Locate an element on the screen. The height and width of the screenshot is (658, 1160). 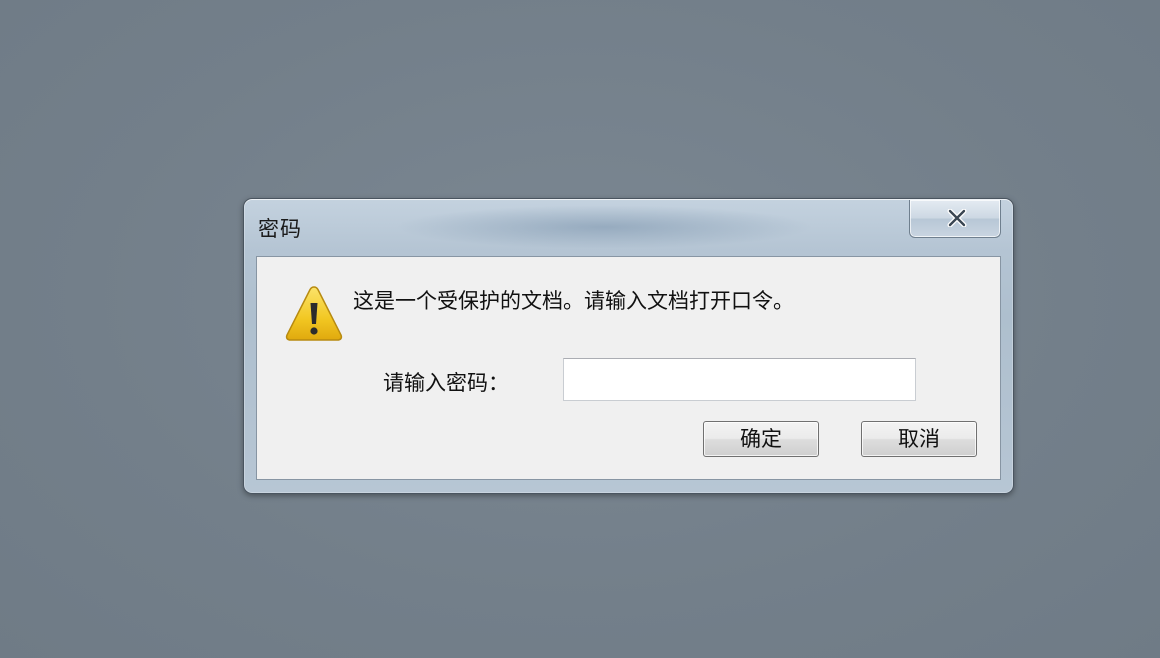
ok-button: 确定 is located at coordinates (761, 439).